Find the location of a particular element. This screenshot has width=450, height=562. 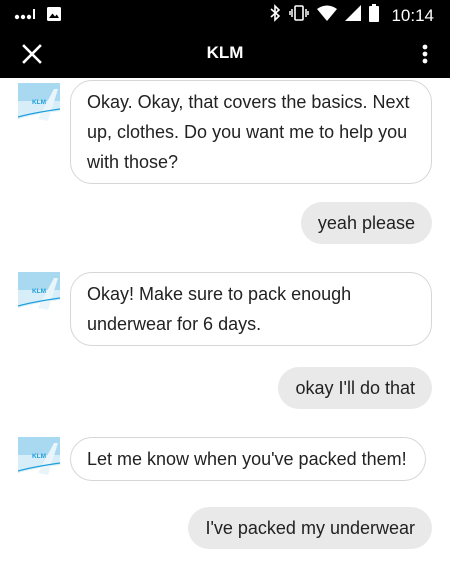

user-message: yeah please is located at coordinates (366, 223).